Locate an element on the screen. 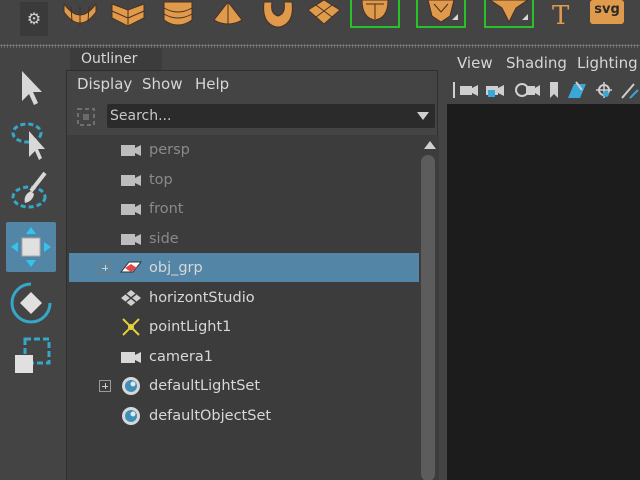 The image size is (640, 480). scroll-up-icon is located at coordinates (430, 145).